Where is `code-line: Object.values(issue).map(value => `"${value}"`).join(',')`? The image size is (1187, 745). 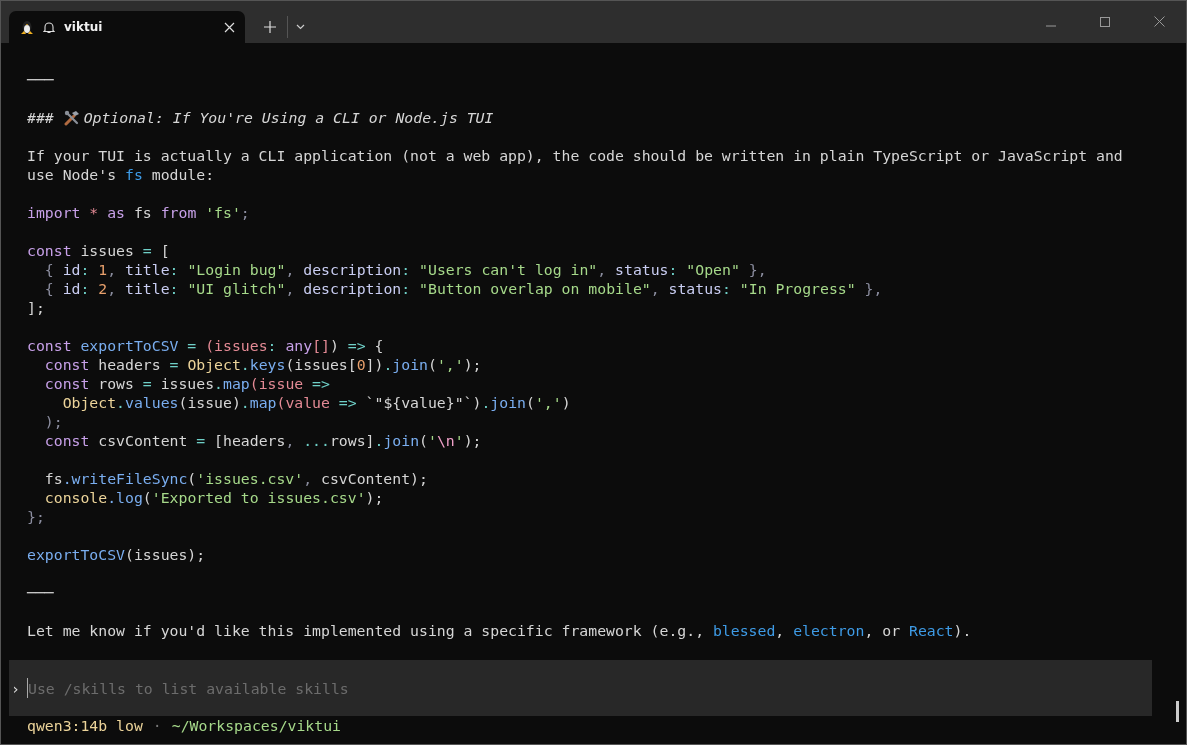
code-line: Object.values(issue).map(value => `"${value}"`).join(',') is located at coordinates (316, 402).